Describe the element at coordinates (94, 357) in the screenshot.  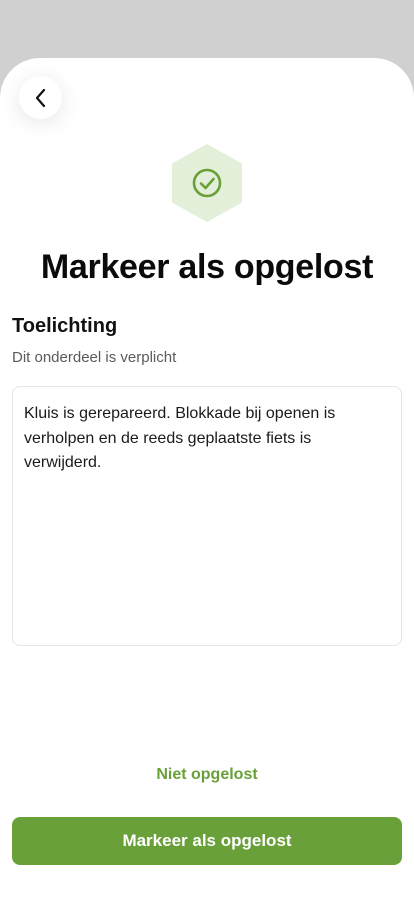
I see `explanation-hint: Dit onderdeel is verplicht` at that location.